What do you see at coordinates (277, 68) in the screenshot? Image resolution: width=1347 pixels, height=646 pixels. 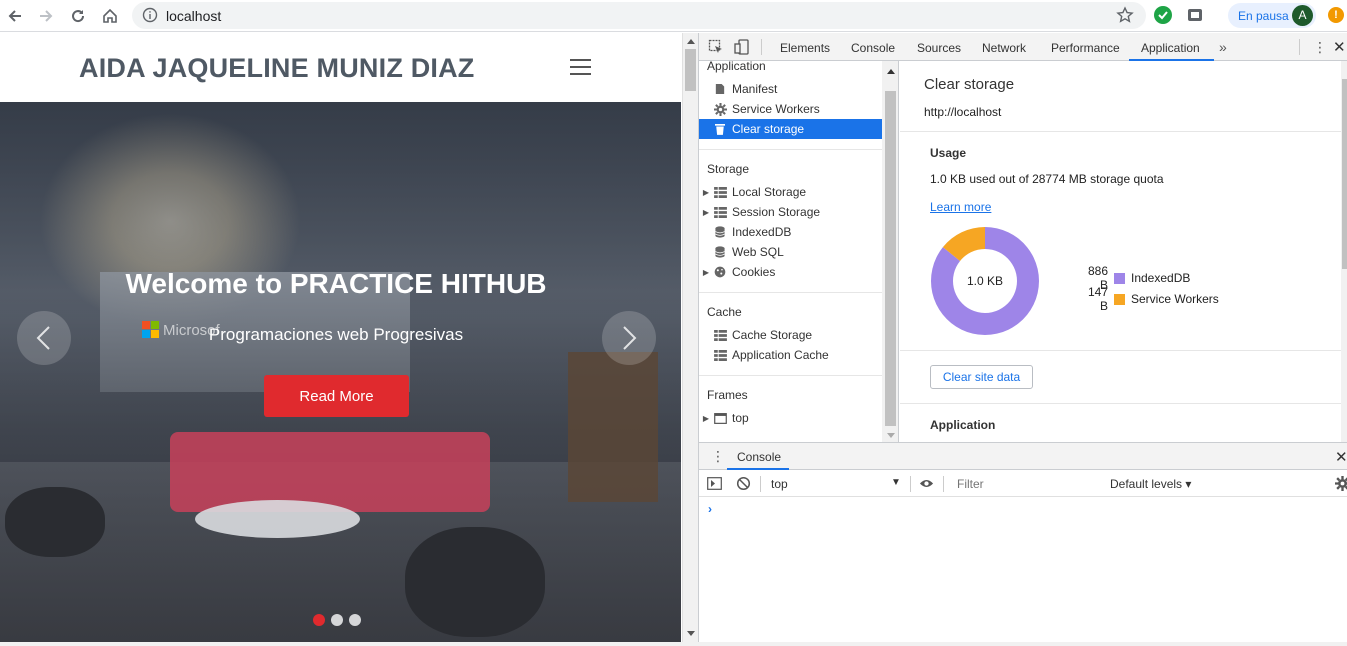 I see `site-brand: AIDA JAQUELINE MUNIZ DIAZ` at bounding box center [277, 68].